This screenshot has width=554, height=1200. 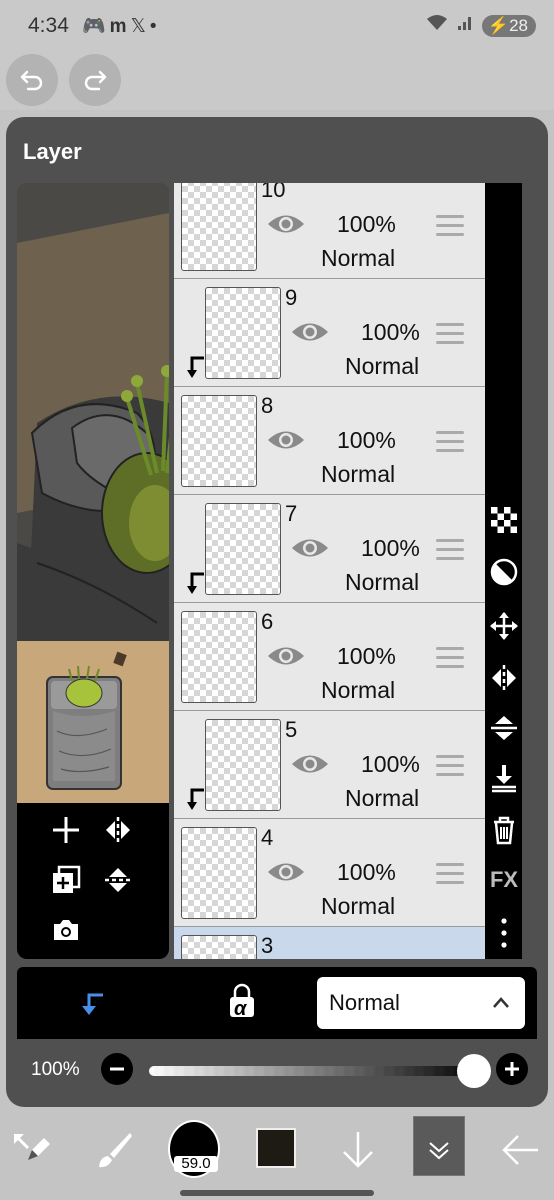 I want to click on layer-row: 5 100% Normal, so click(x=329, y=765).